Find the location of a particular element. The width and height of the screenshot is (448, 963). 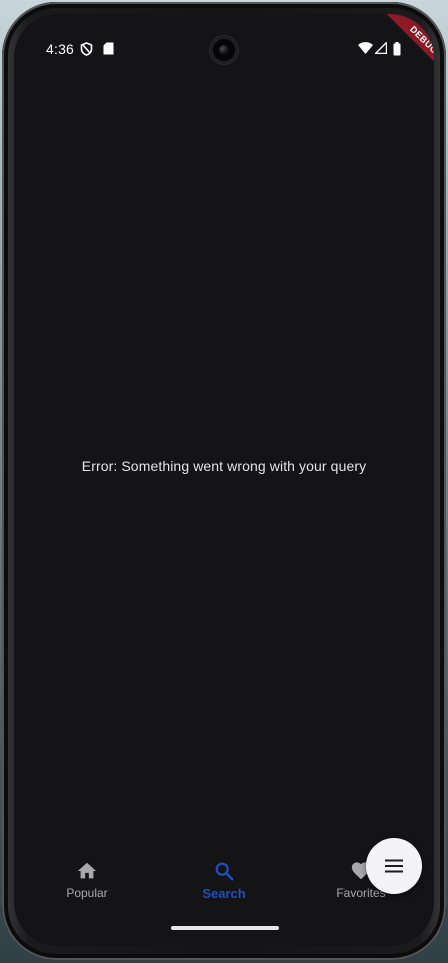

menu-fab-button is located at coordinates (394, 866).